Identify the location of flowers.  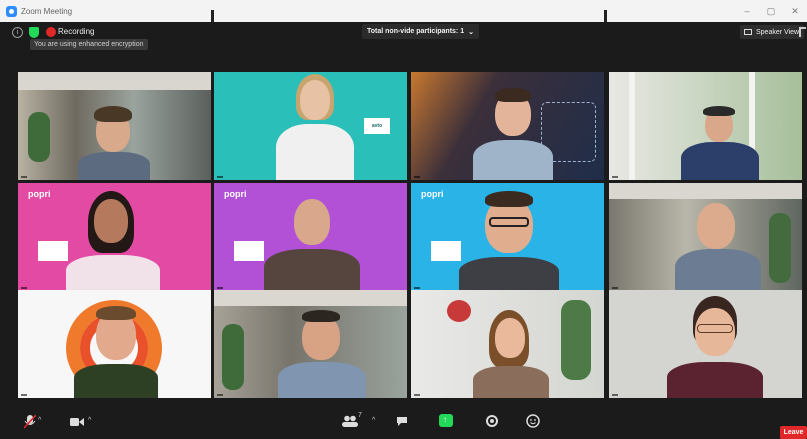
(459, 311).